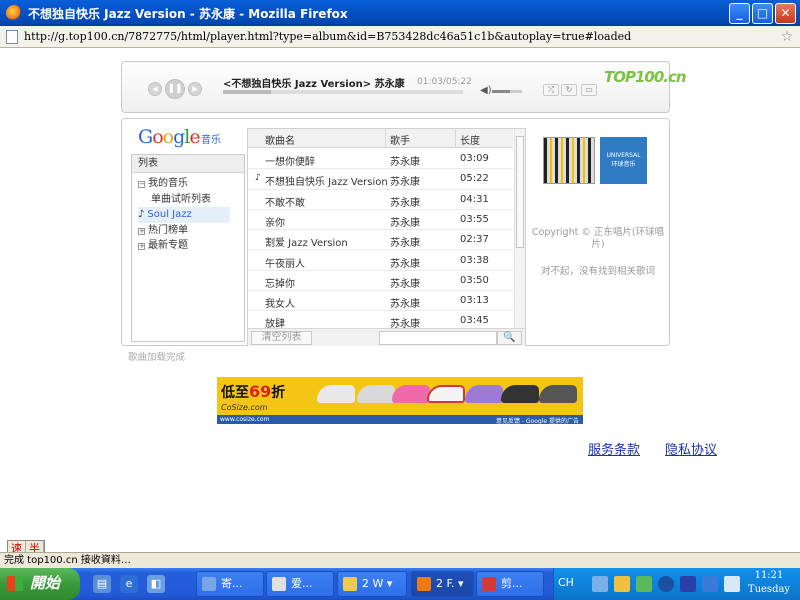 This screenshot has height=600, width=800. I want to click on song-row: 一想你便醉 苏永康 03:09, so click(380, 159).